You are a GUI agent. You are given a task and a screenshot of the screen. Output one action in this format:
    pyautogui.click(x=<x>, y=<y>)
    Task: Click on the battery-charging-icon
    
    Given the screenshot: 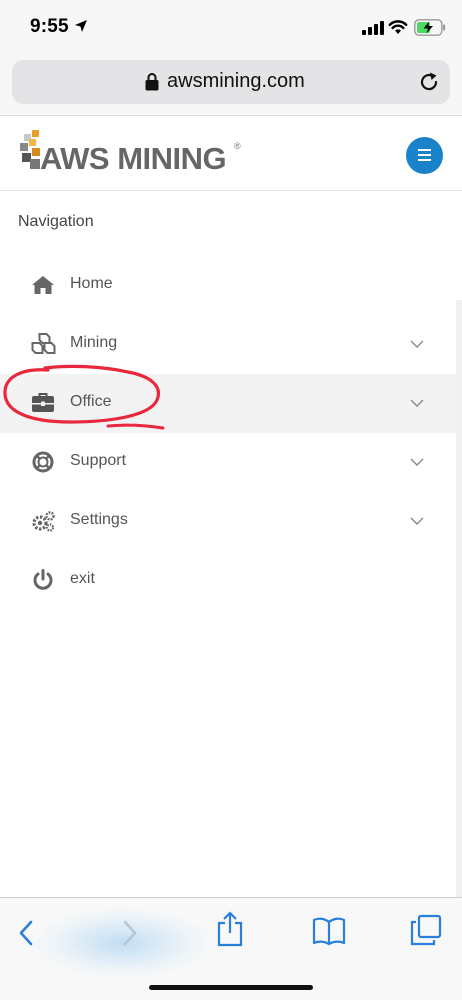 What is the action you would take?
    pyautogui.click(x=430, y=27)
    